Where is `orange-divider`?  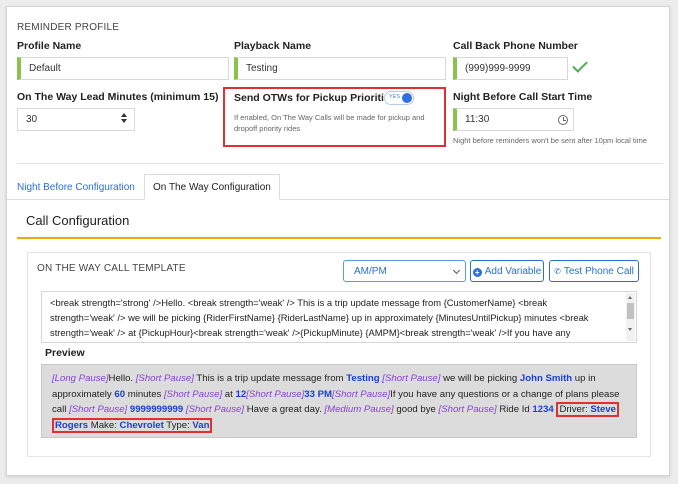
orange-divider is located at coordinates (339, 238).